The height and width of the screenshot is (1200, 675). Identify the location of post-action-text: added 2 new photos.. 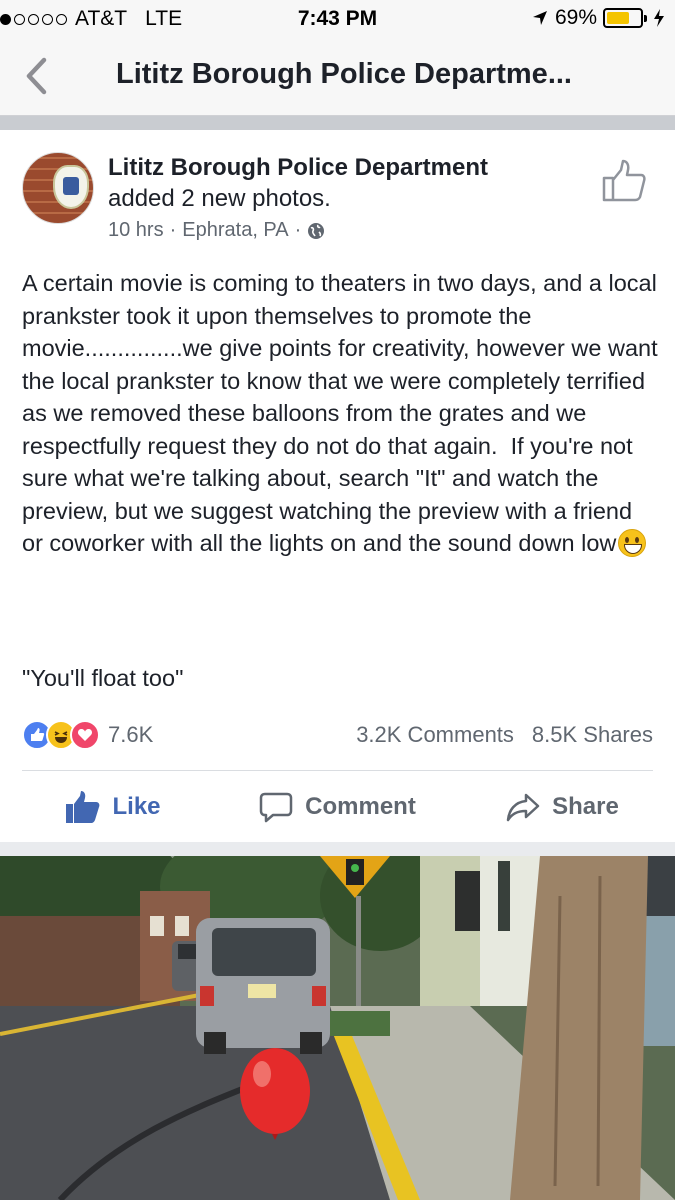
(219, 198).